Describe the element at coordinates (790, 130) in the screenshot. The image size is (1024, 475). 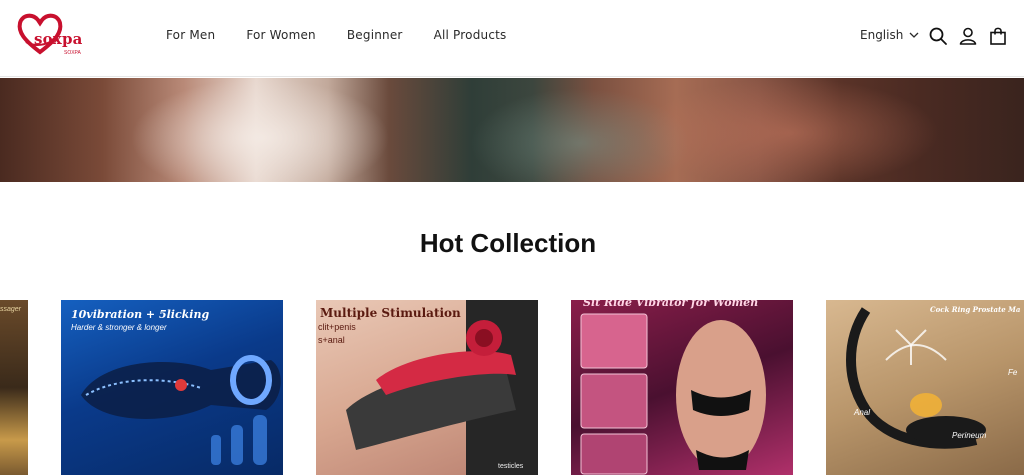
I see `hero-image-blur-warm` at that location.